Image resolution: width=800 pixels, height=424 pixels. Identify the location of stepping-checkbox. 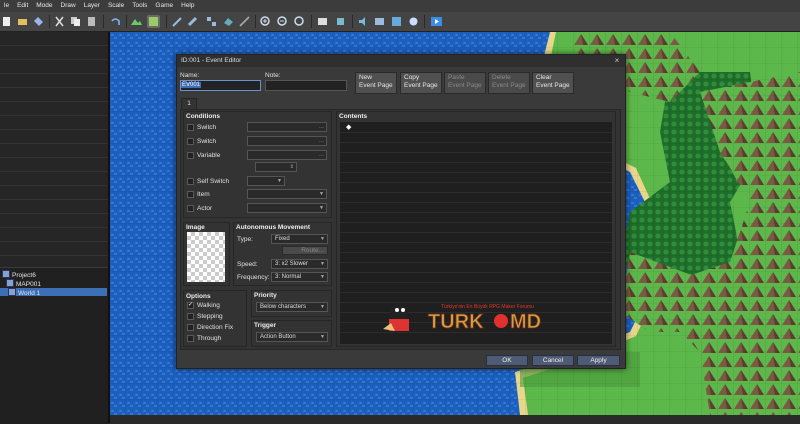
(190, 316).